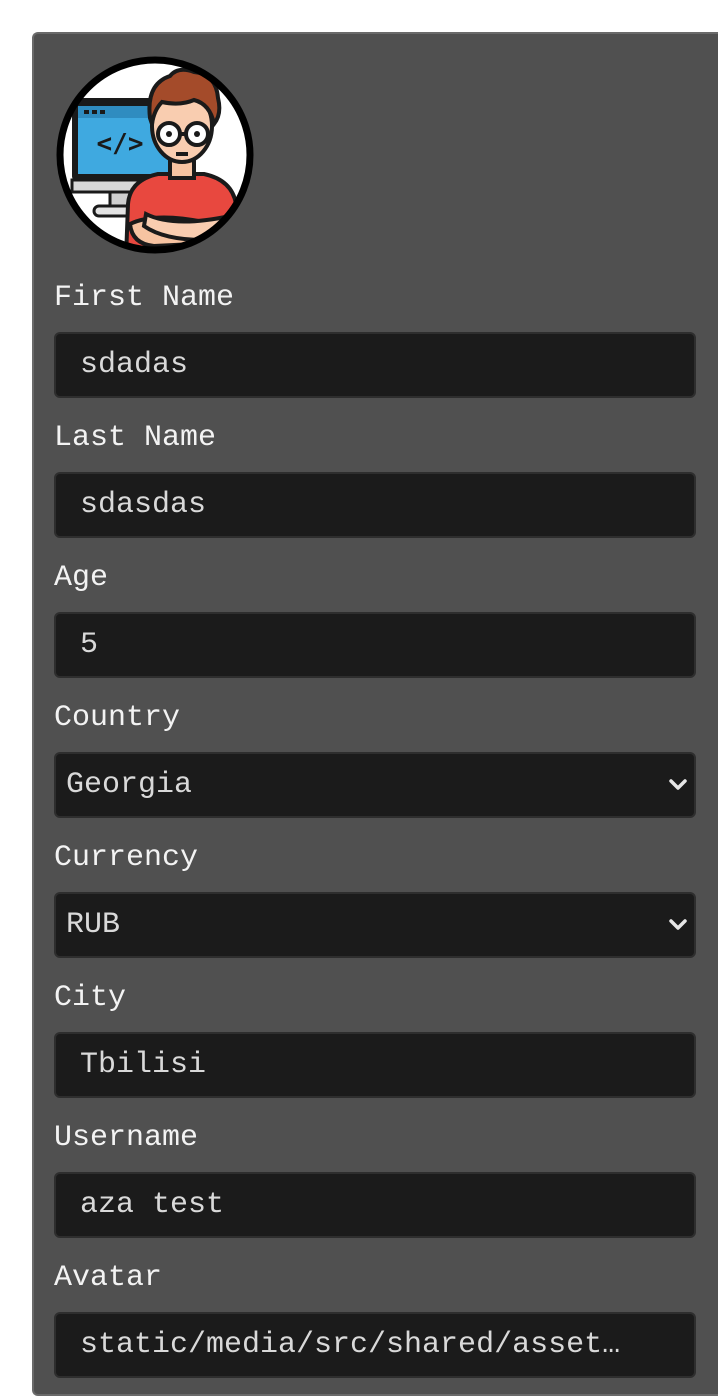  What do you see at coordinates (129, 785) in the screenshot?
I see `country-selected-value: Georgia` at bounding box center [129, 785].